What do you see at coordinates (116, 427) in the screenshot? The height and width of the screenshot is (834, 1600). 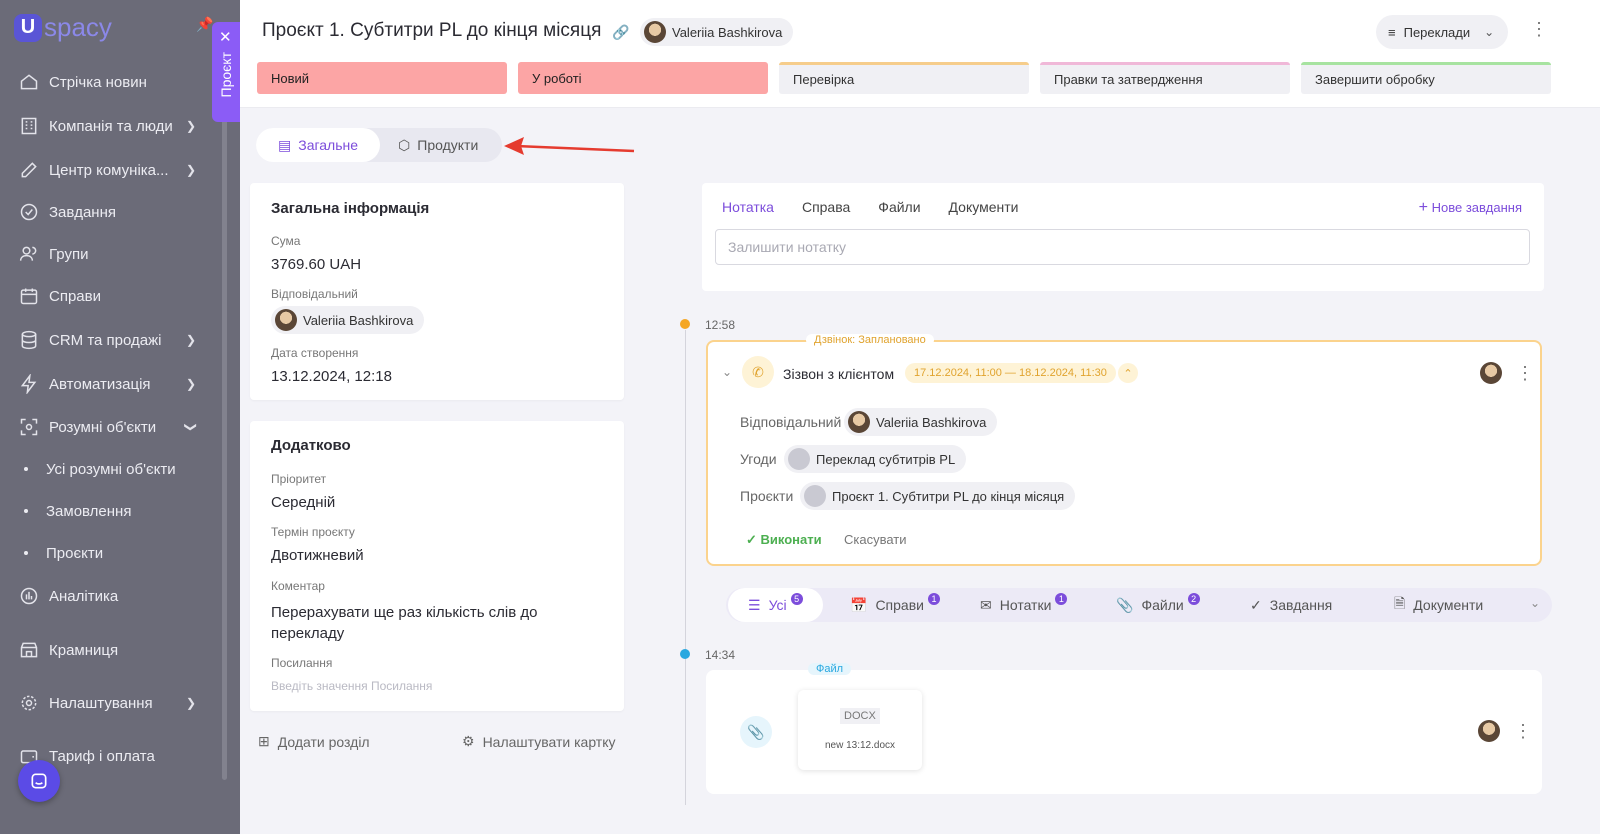 I see `sidebar-item-smart-objects: Розумні об'єкти ❯` at bounding box center [116, 427].